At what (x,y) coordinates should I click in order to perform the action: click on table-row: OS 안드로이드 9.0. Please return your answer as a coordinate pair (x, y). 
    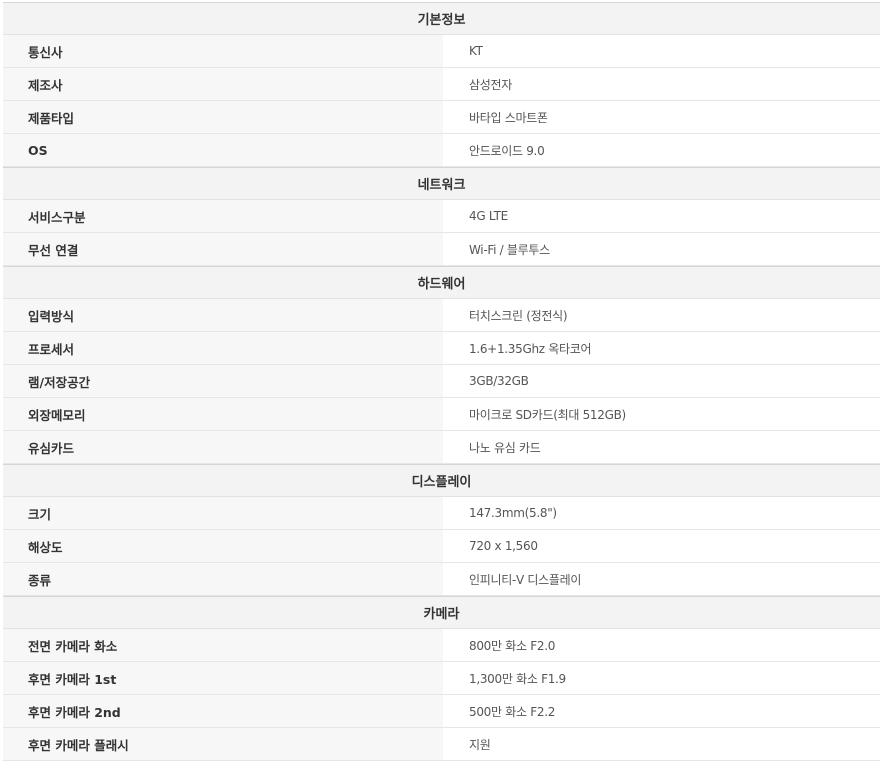
    Looking at the image, I should click on (441, 150).